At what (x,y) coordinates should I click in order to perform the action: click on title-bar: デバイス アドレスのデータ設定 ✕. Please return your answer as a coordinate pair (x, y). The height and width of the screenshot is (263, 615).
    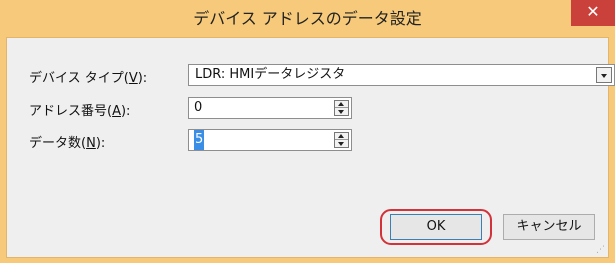
    Looking at the image, I should click on (307, 18).